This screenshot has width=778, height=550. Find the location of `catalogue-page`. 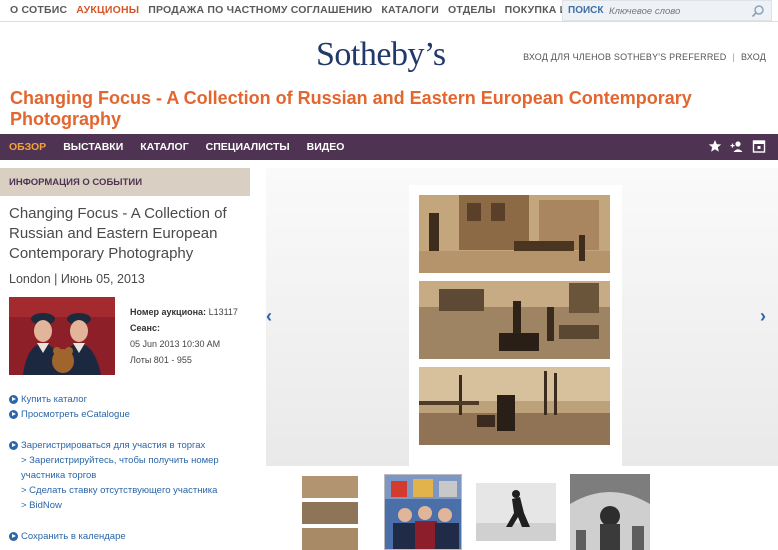

catalogue-page is located at coordinates (515, 326).